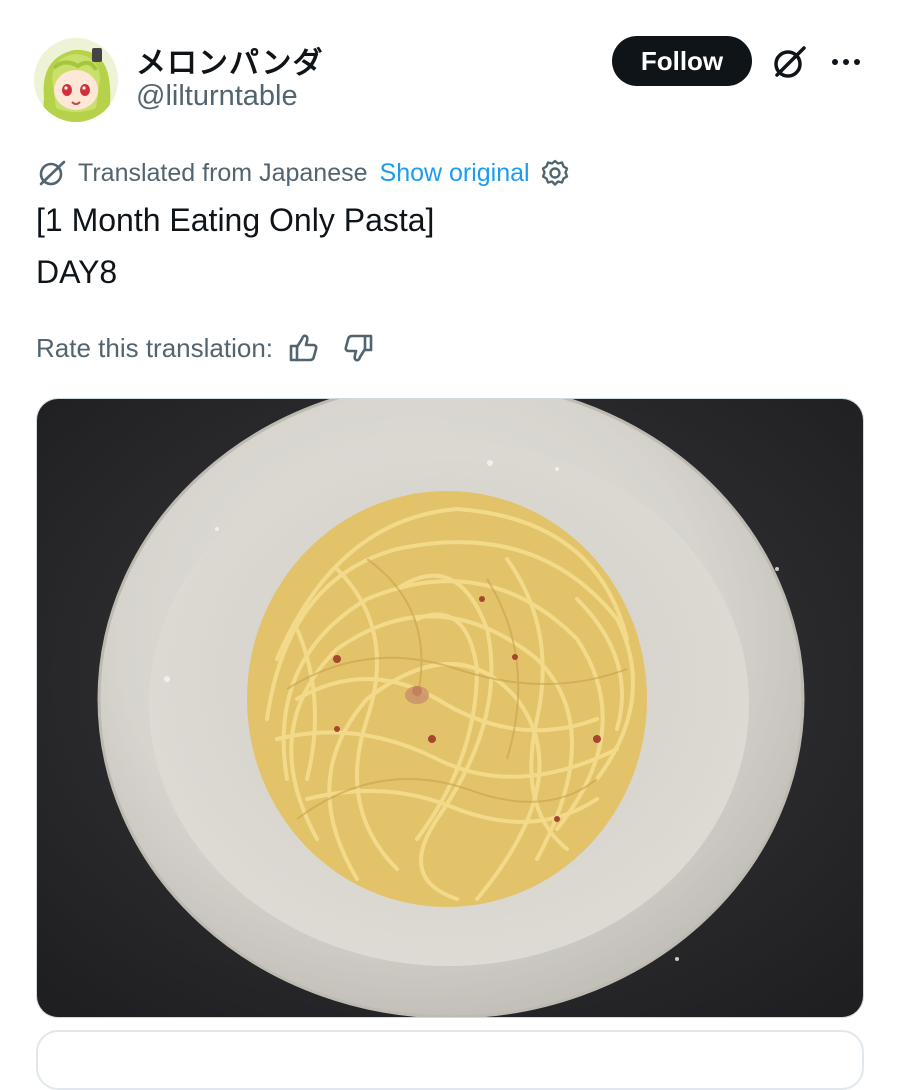 This screenshot has height=1090, width=900. What do you see at coordinates (450, 1060) in the screenshot?
I see `next-card-outline` at bounding box center [450, 1060].